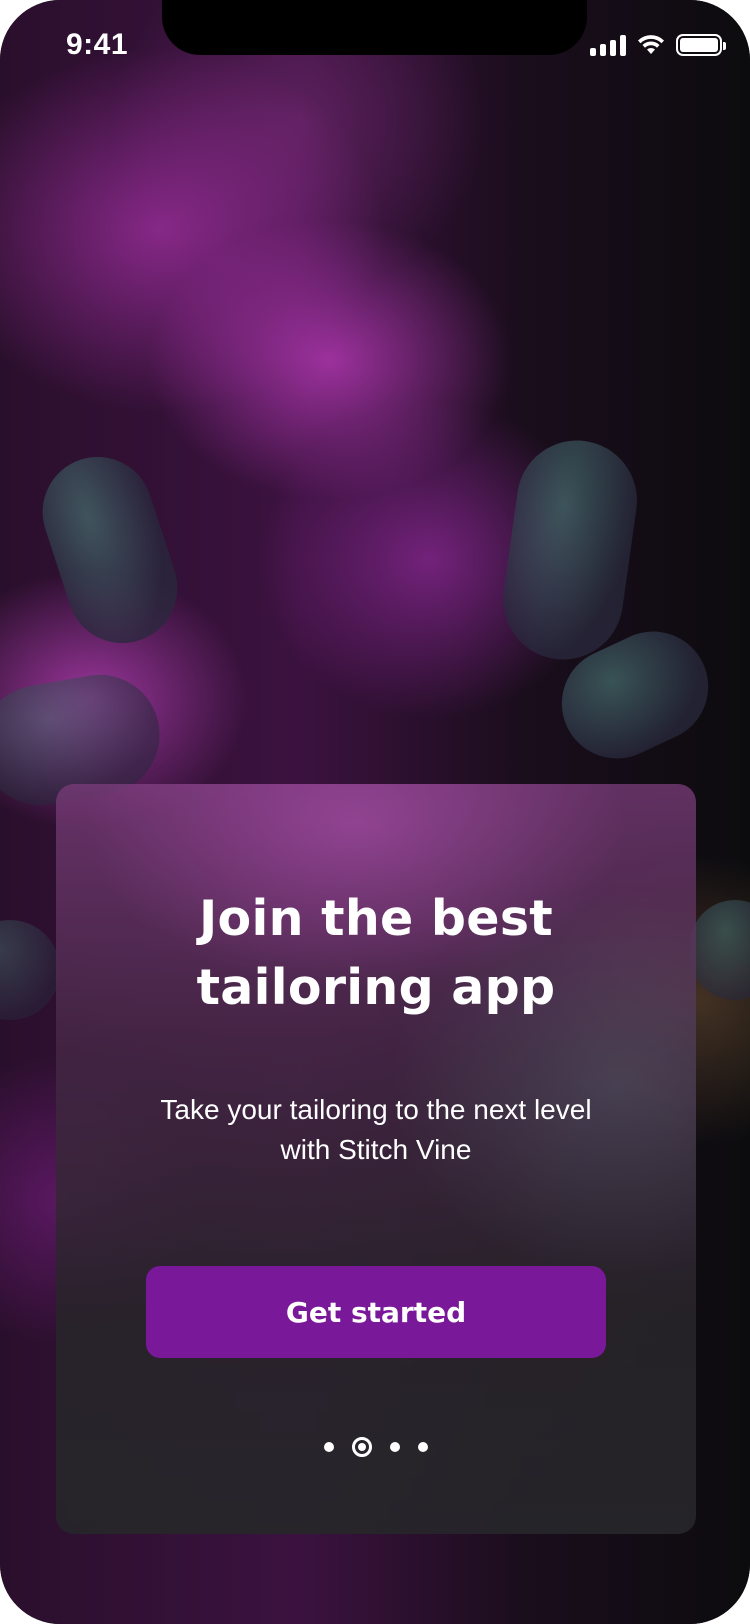  What do you see at coordinates (376, 953) in the screenshot?
I see `onboarding-title: Join the best tailoring app` at bounding box center [376, 953].